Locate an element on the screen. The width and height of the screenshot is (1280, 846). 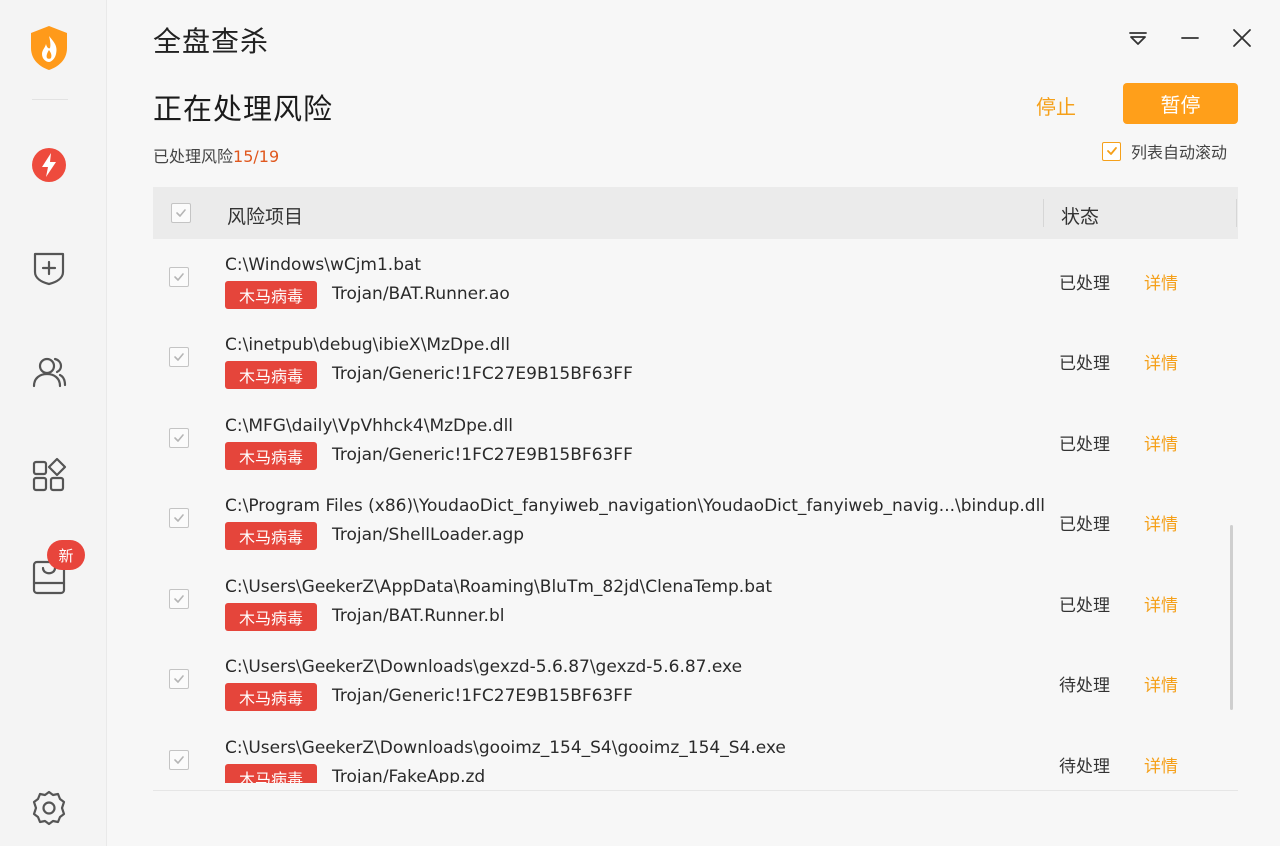
file-path: C:\MFG\daily\VpVhhck4\MzDpe.dll is located at coordinates (369, 426).